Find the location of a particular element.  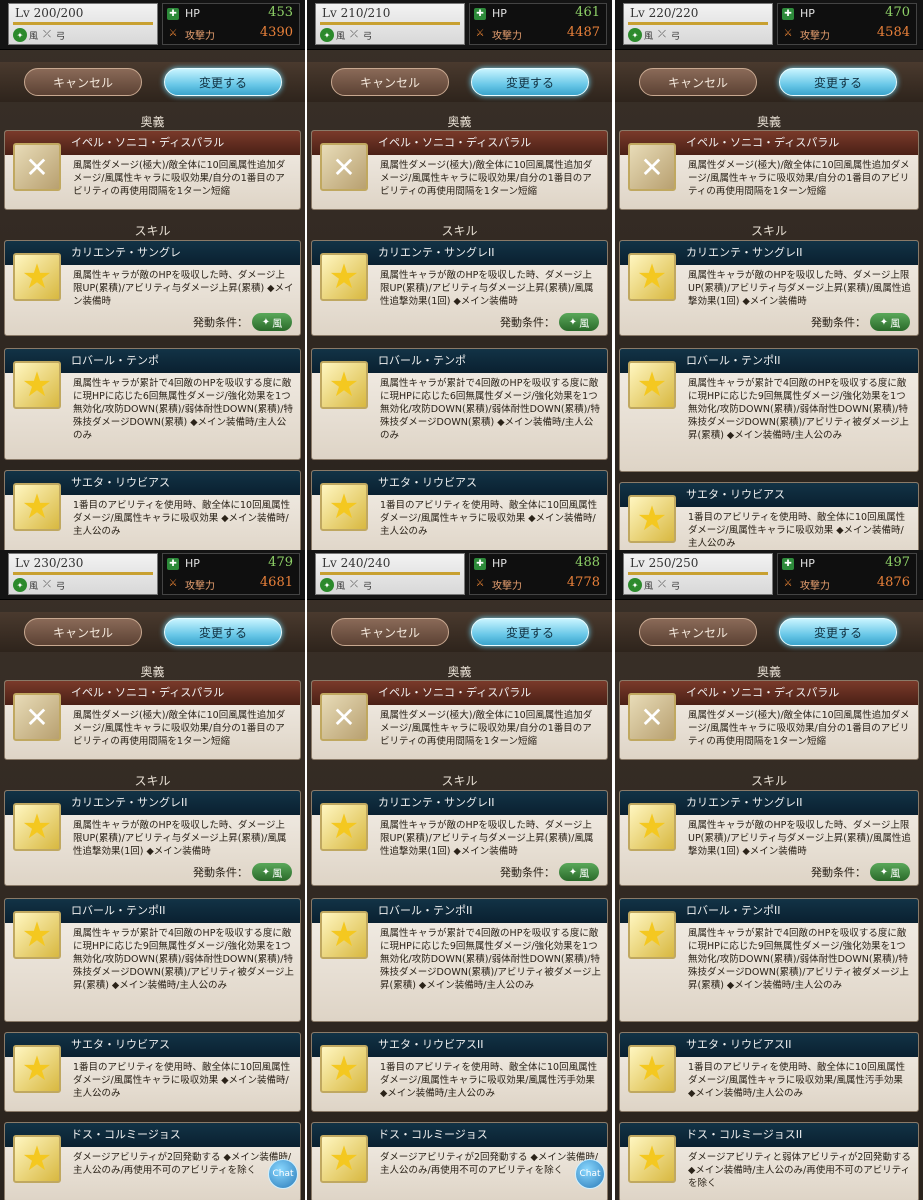

atk-value: 4876 is located at coordinates (893, 582).